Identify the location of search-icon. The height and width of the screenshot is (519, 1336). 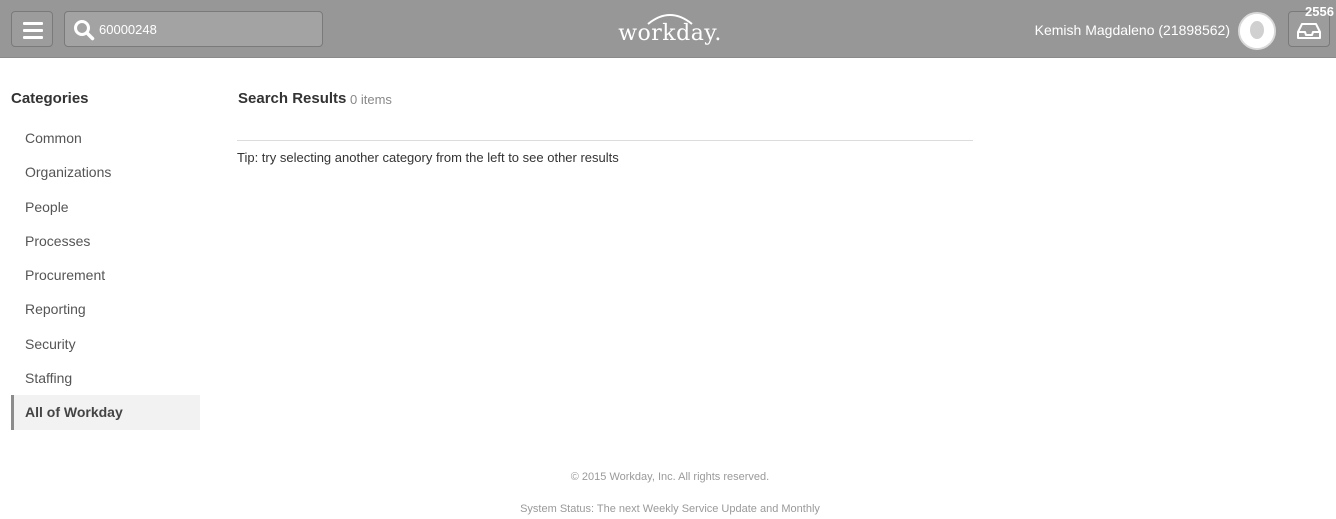
(84, 30).